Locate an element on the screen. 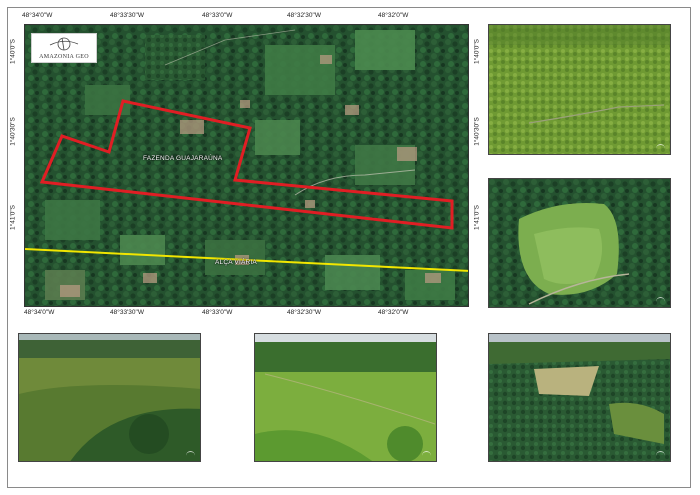  company-logo: AMAZONIA GEO is located at coordinates (64, 48).